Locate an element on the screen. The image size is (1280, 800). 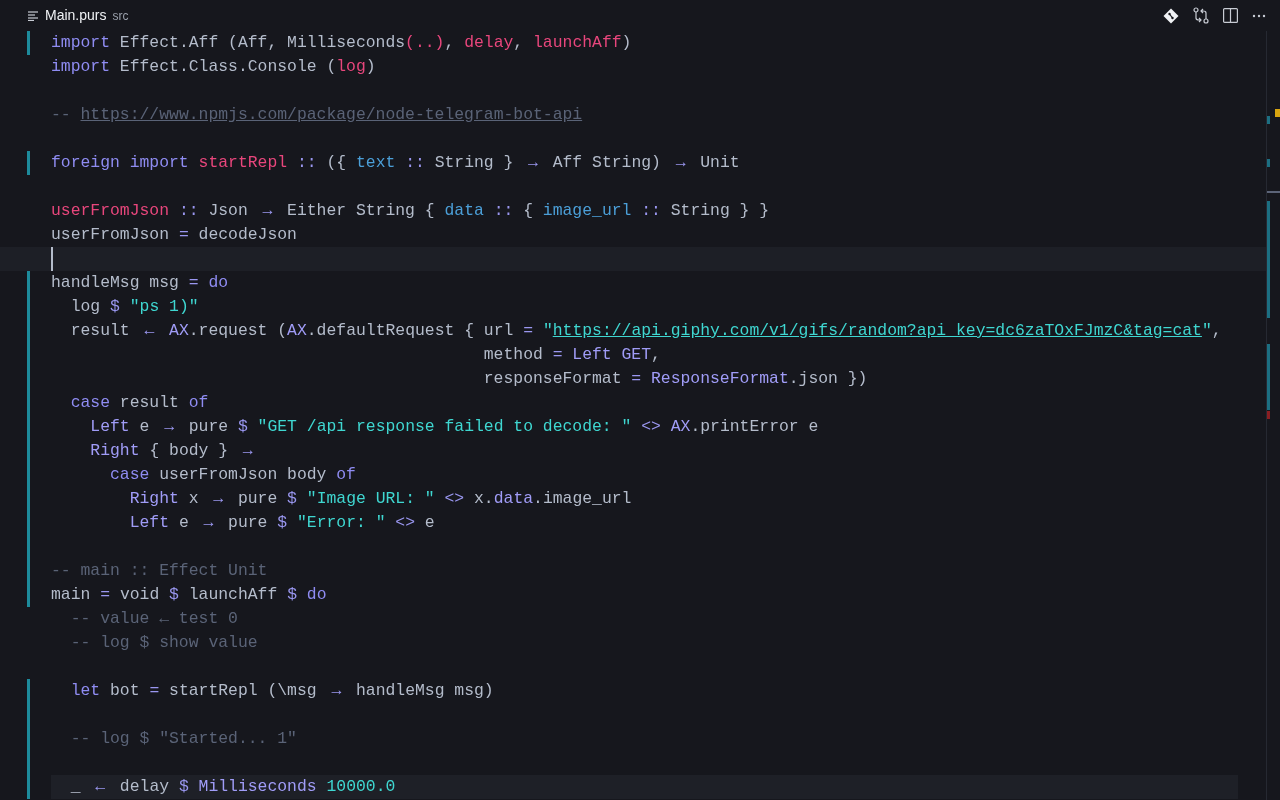
code-line: -- log $ "Started... 1" is located at coordinates (183, 739).